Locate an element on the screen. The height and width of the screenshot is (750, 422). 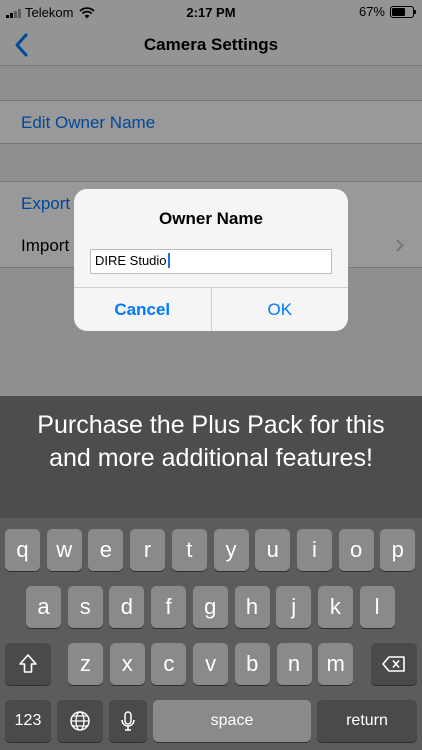
globe-icon is located at coordinates (80, 721).